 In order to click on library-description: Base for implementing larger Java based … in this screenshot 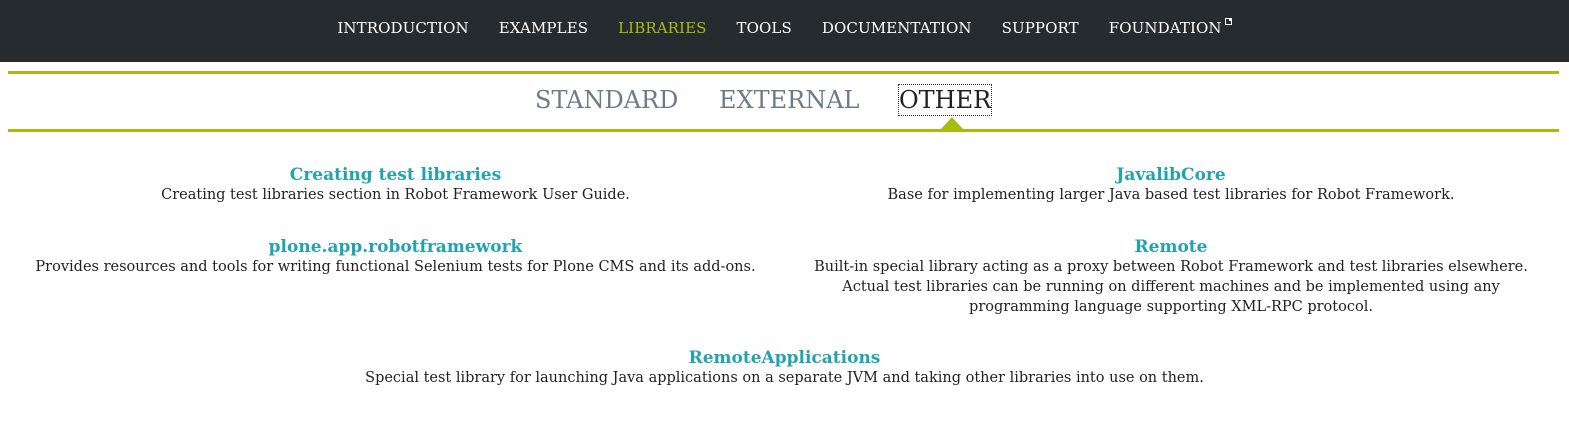, I will do `click(1171, 195)`.